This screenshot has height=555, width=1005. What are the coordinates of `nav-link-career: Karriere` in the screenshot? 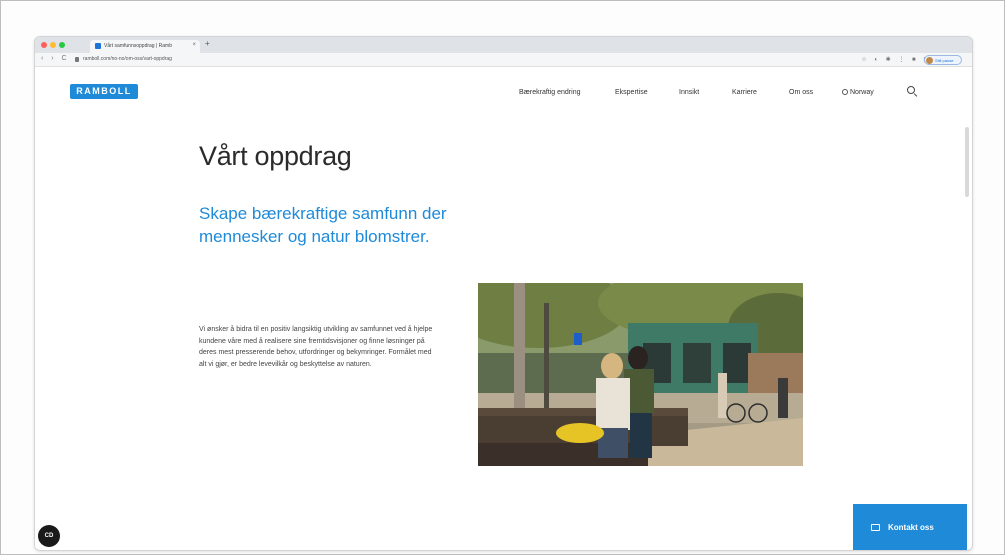 It's located at (744, 92).